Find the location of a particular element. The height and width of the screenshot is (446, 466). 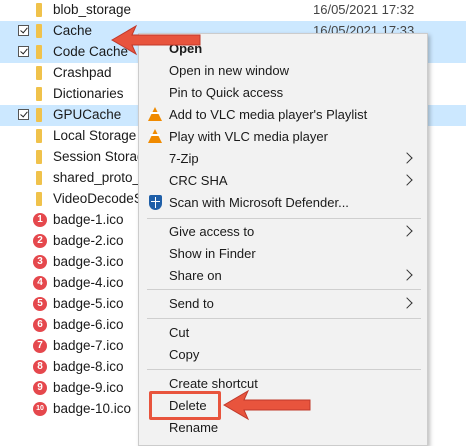

menu-item-copy: Copy is located at coordinates (283, 355).